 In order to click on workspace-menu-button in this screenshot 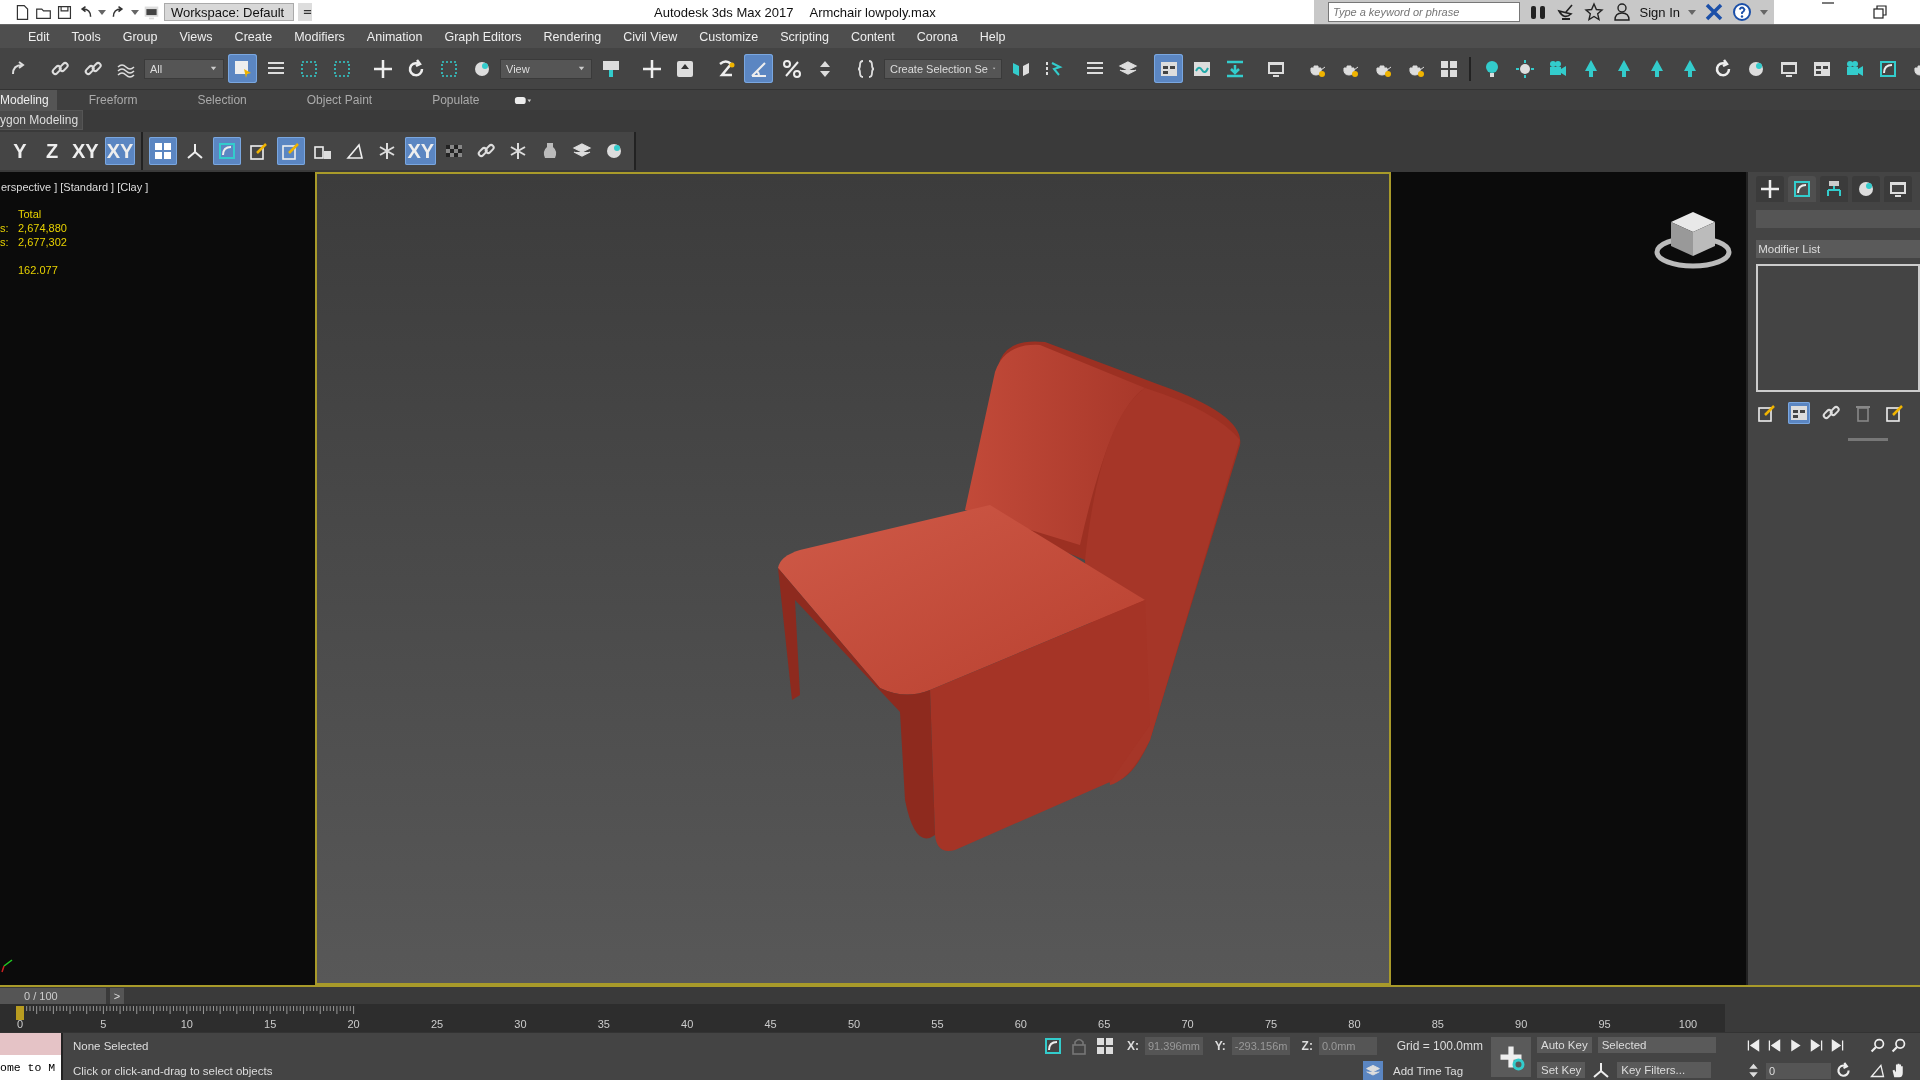, I will do `click(305, 12)`.